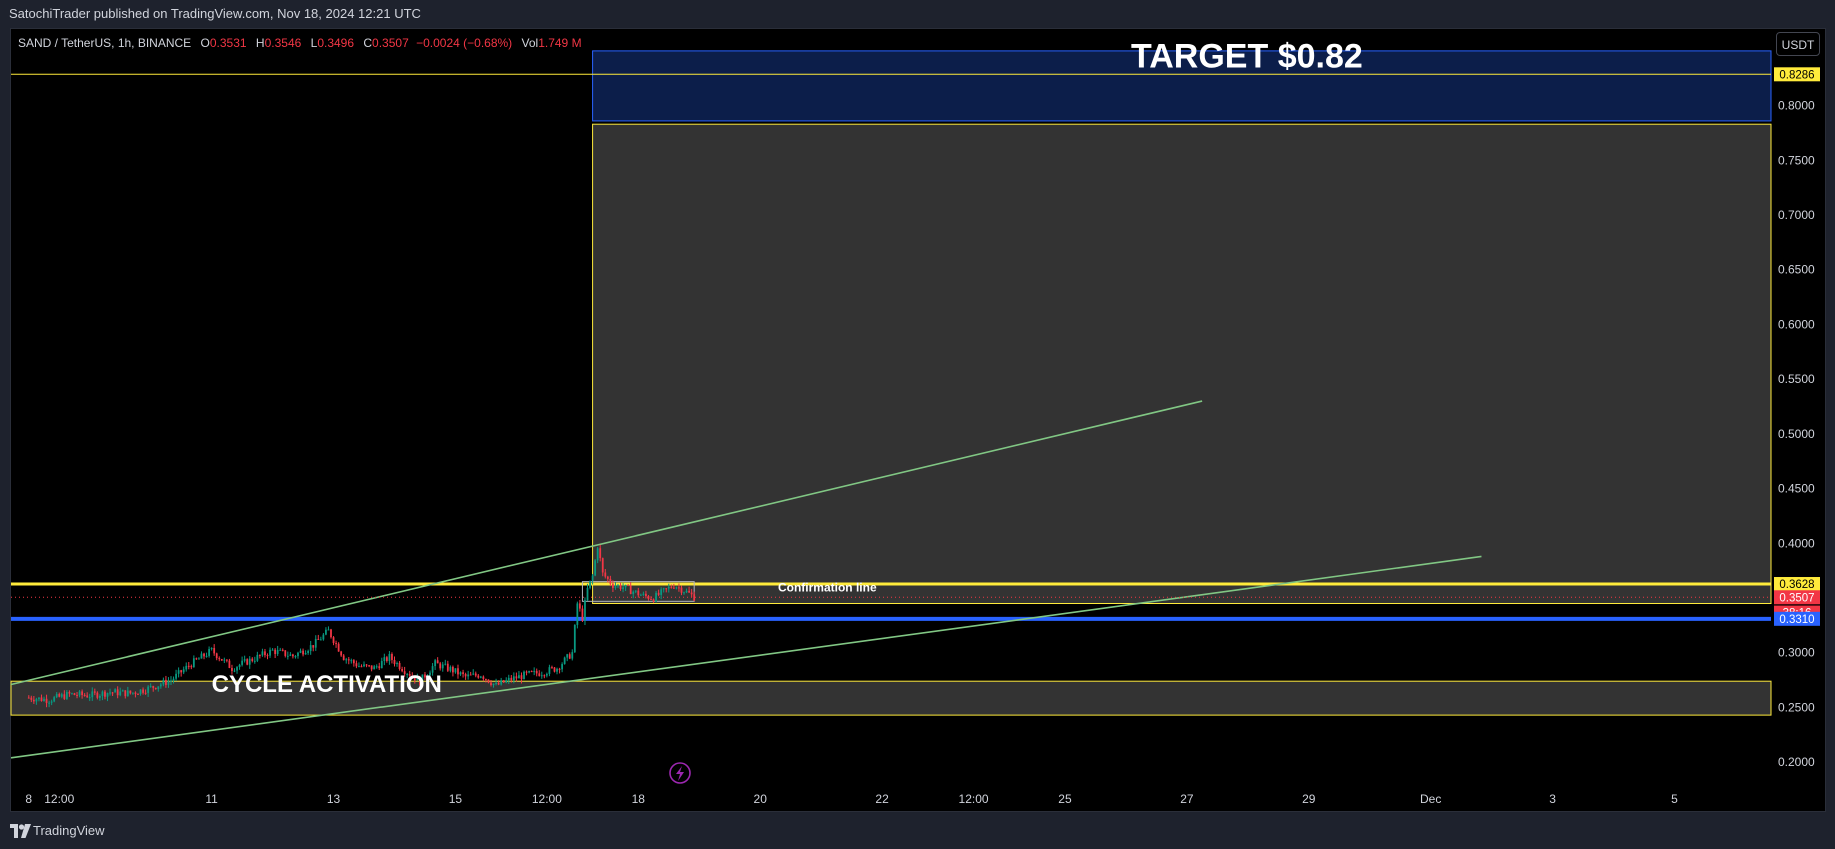 This screenshot has width=1835, height=849. What do you see at coordinates (1796, 324) in the screenshot?
I see `y-tick-label: 0.6000` at bounding box center [1796, 324].